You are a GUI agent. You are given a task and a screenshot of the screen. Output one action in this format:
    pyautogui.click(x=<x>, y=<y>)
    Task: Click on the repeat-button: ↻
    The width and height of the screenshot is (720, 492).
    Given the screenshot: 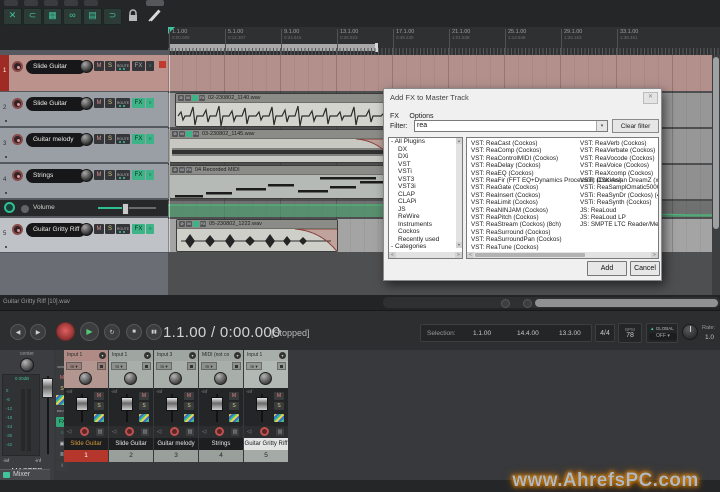 What is the action you would take?
    pyautogui.click(x=112, y=332)
    